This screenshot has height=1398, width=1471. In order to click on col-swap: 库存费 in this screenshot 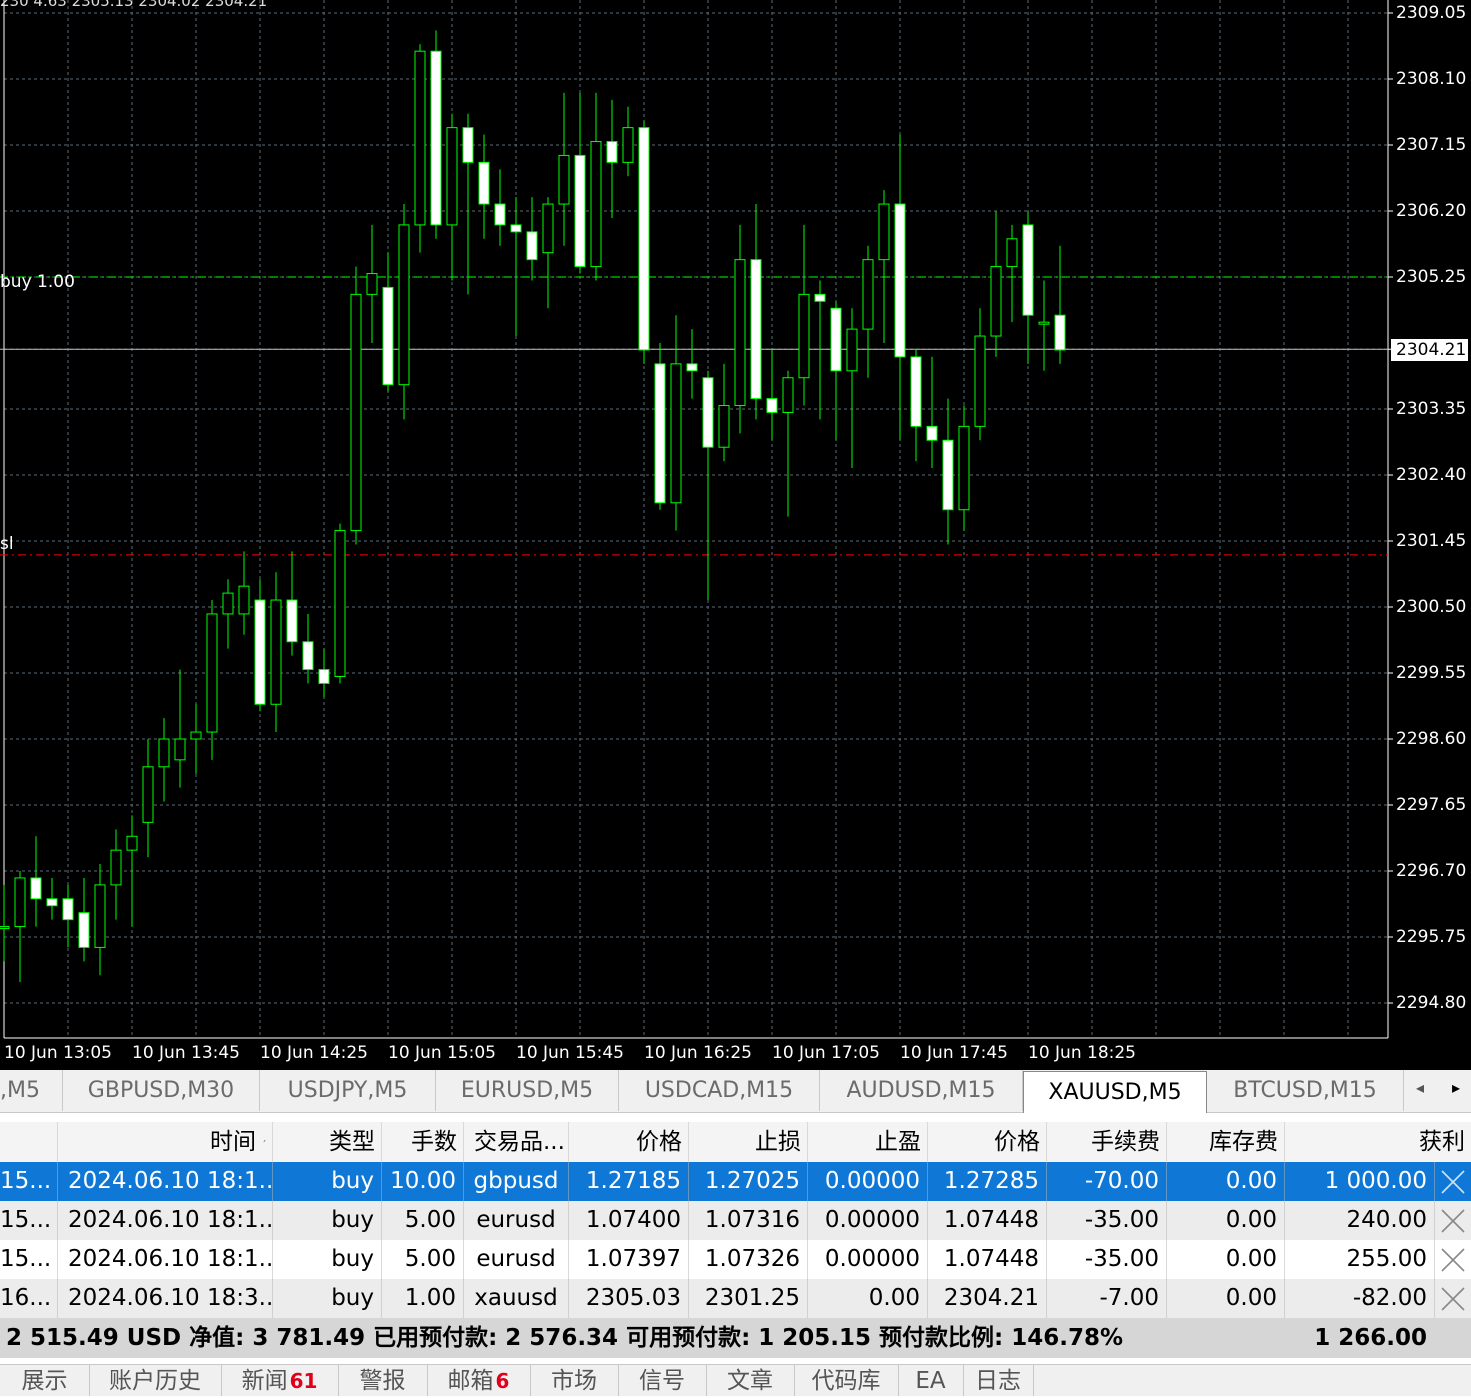, I will do `click(1226, 1142)`.